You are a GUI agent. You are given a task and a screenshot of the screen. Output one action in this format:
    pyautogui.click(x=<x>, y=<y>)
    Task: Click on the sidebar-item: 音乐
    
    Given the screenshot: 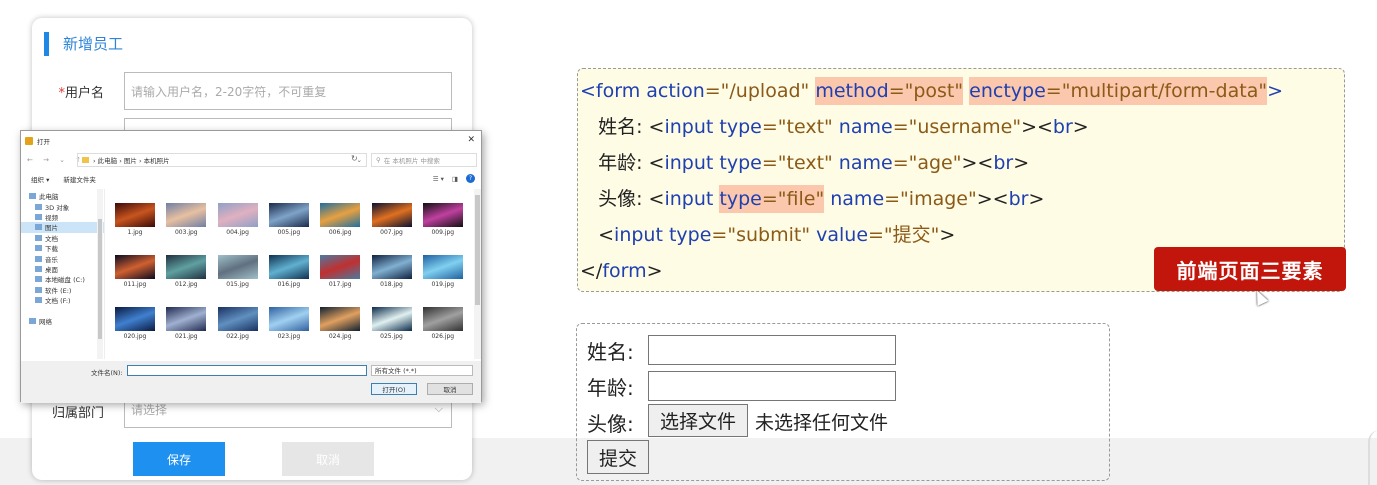 What is the action you would take?
    pyautogui.click(x=62, y=258)
    